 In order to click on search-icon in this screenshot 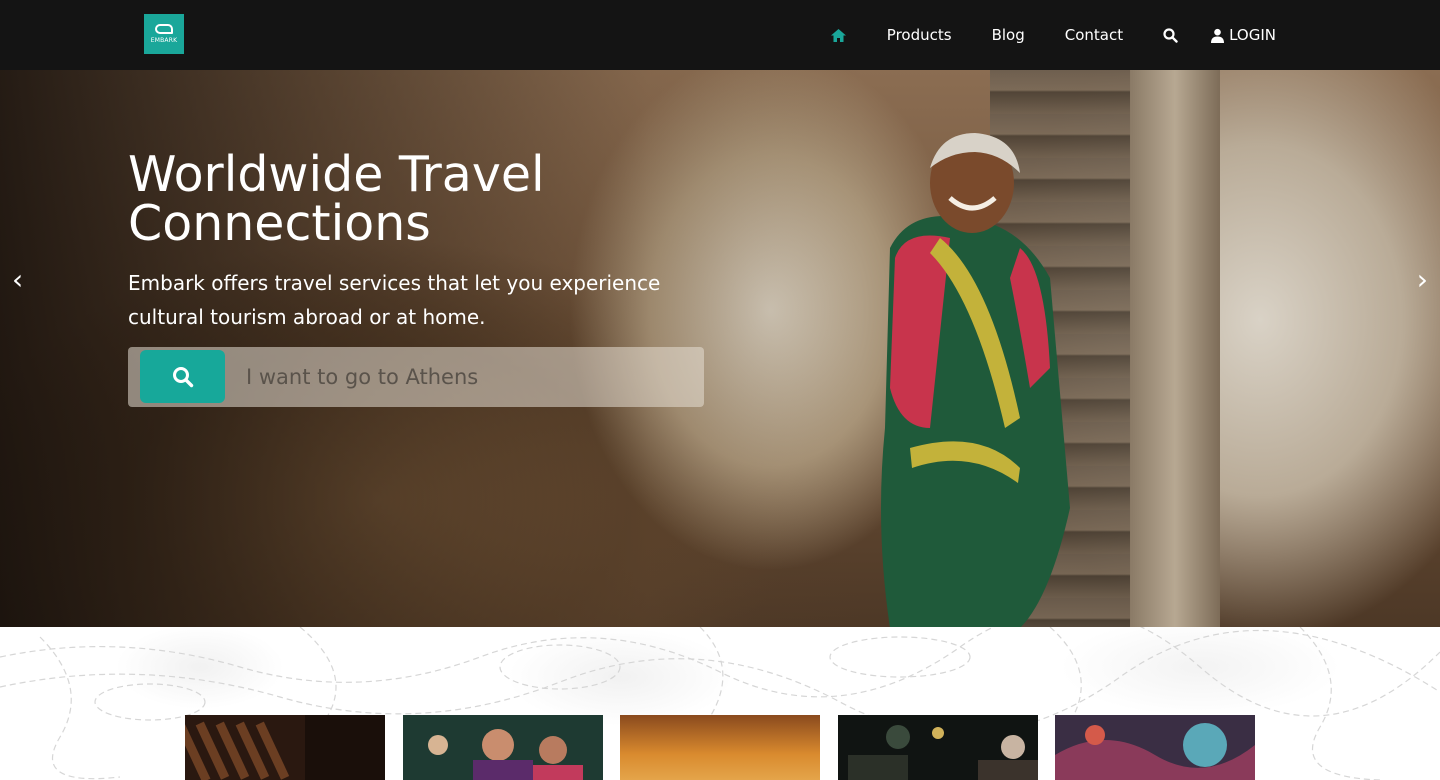, I will do `click(182, 376)`.